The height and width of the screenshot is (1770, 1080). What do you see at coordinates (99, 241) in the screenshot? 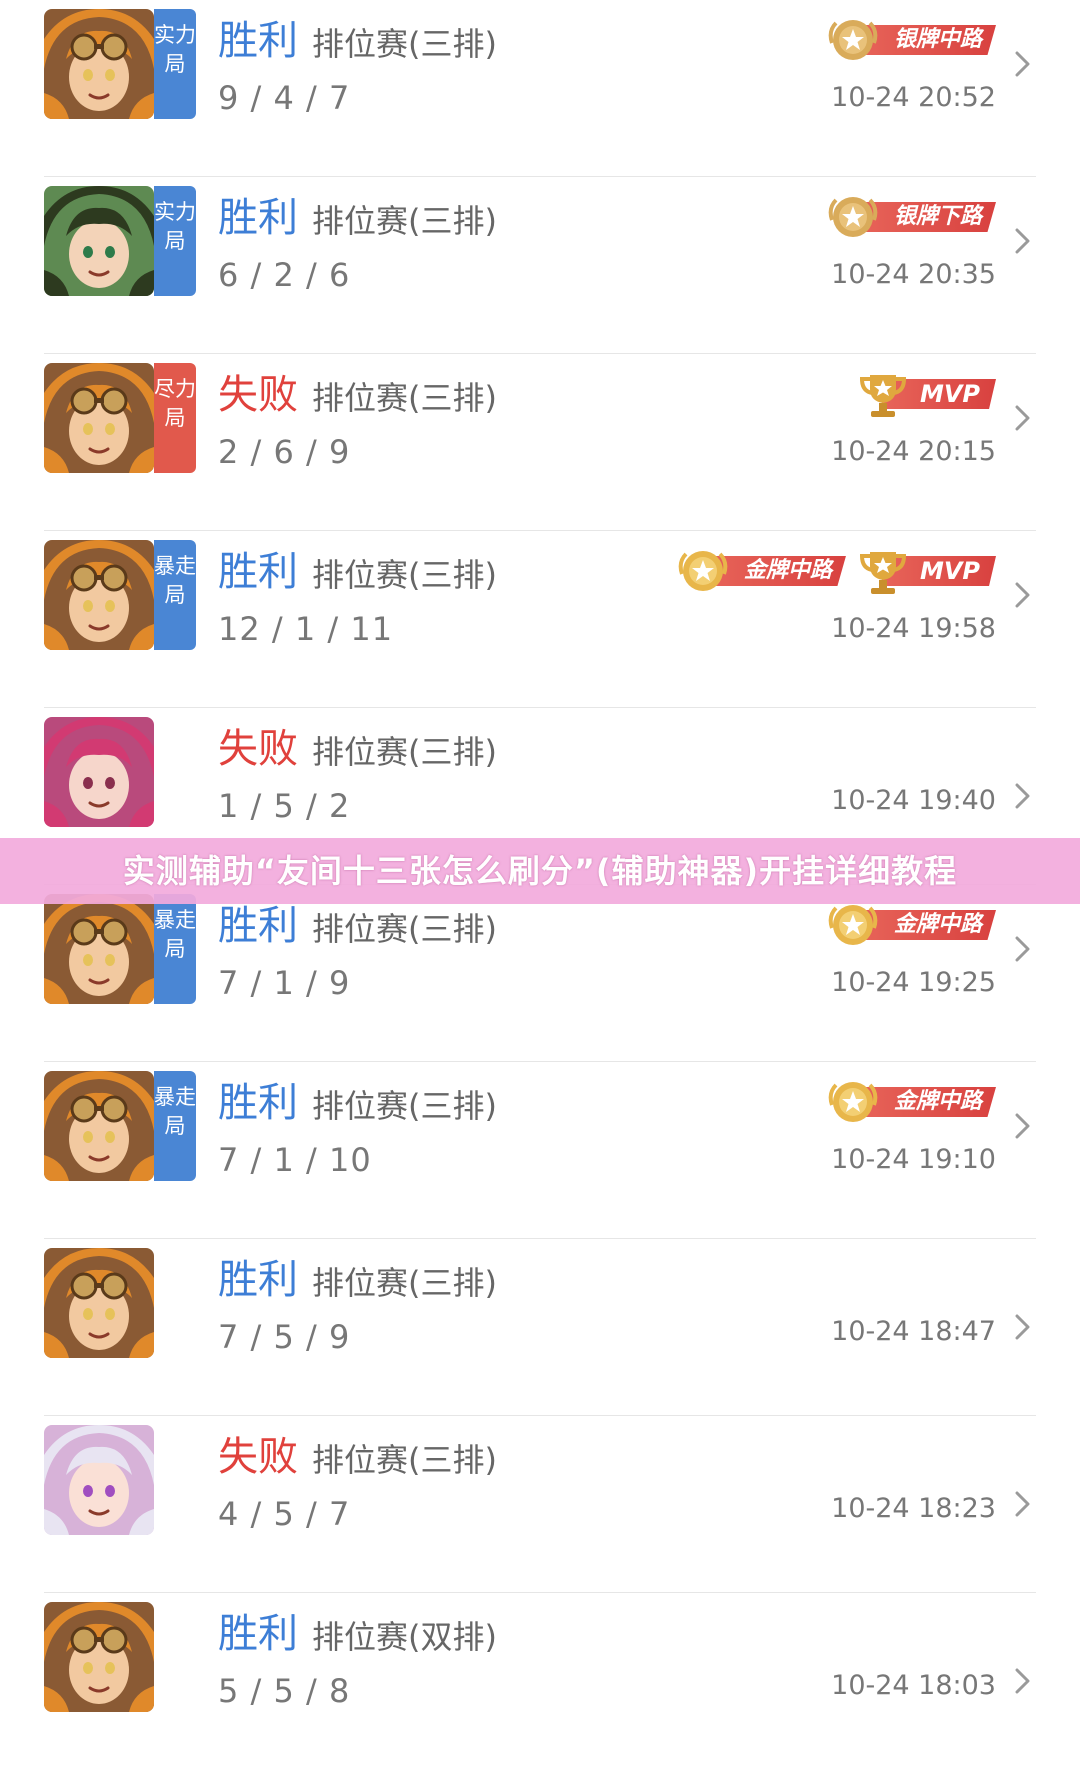
I see `hero-avatar-green-hair-hero` at bounding box center [99, 241].